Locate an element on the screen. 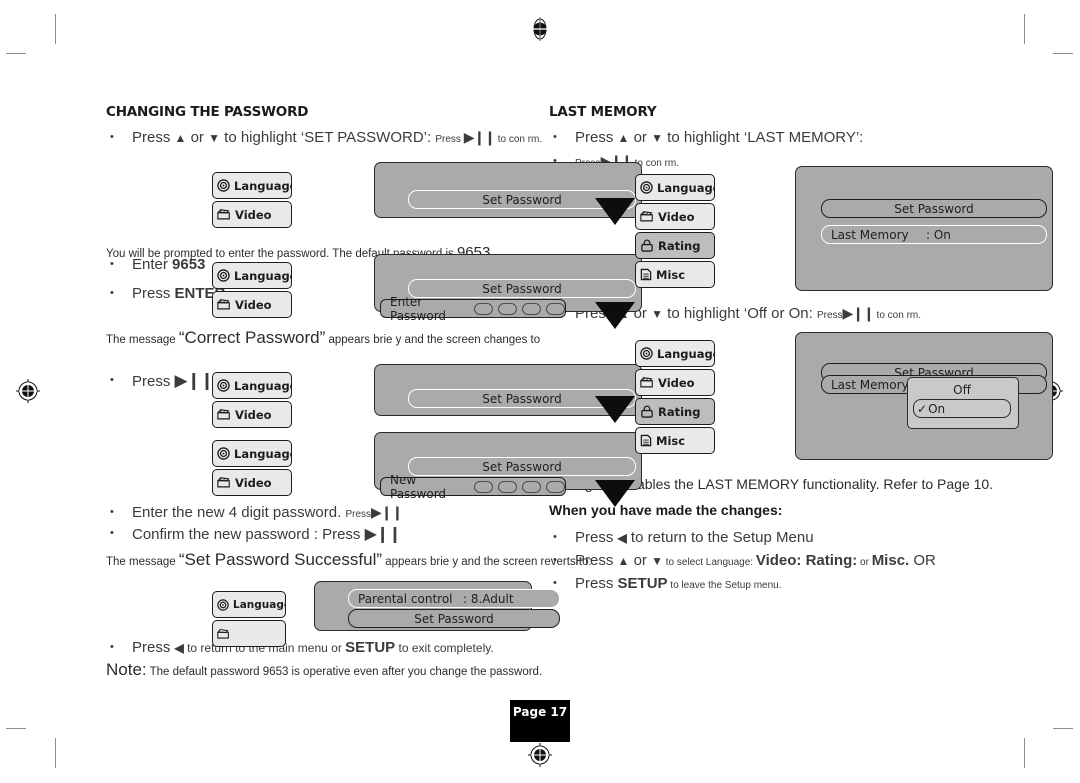 Image resolution: width=1080 pixels, height=783 pixels. osd-tab-video is located at coordinates (249, 633).